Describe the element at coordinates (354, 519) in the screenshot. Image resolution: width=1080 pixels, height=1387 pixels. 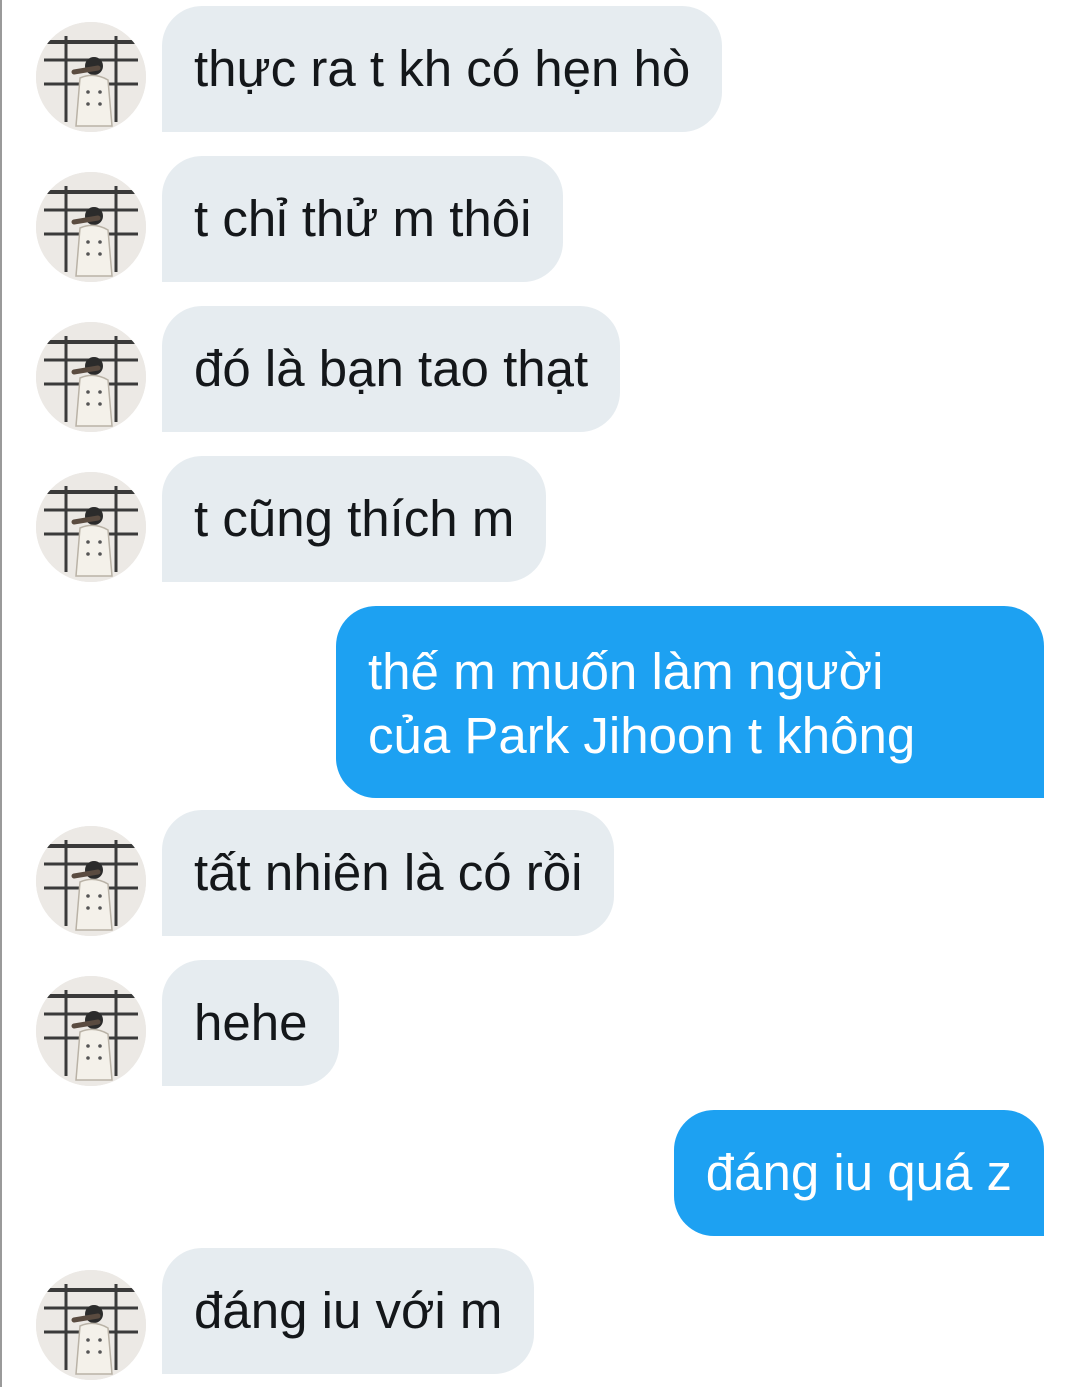
I see `incoming-message-bubble: t cũng thích m` at that location.